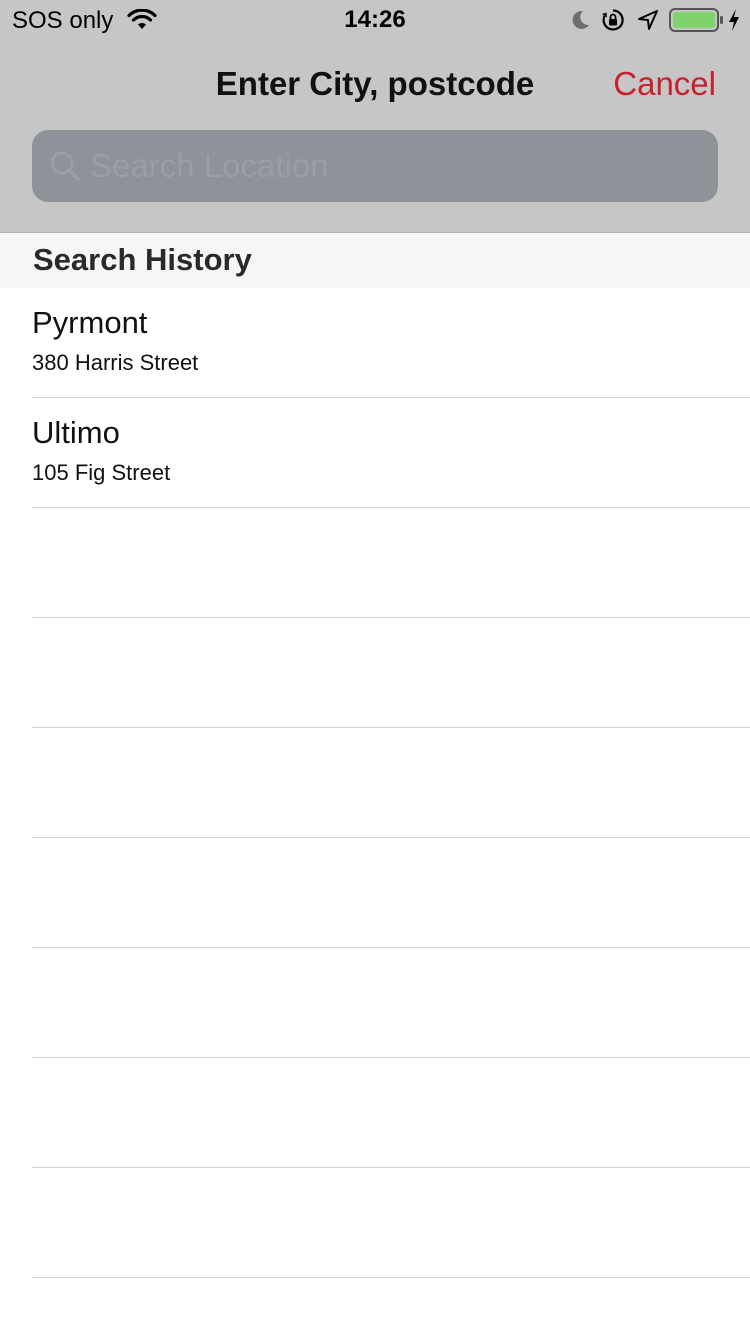  I want to click on battery-icon, so click(696, 20).